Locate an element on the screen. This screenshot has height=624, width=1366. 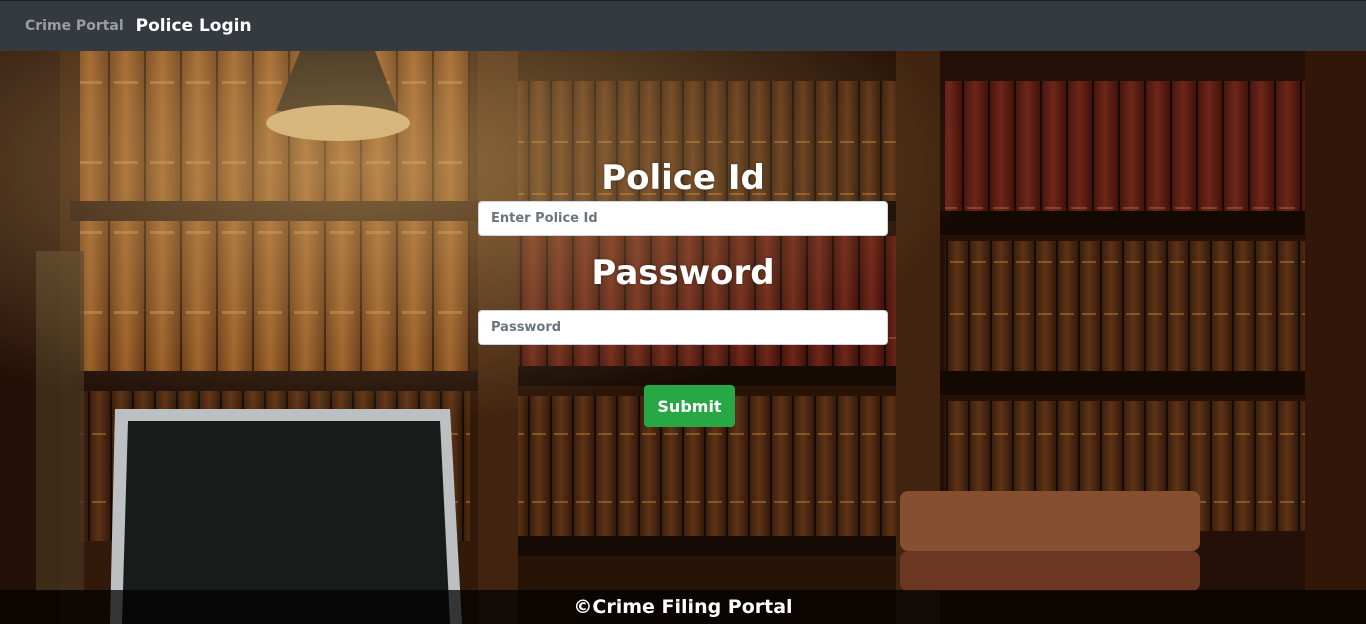
police-id-label: Police Id is located at coordinates (683, 178).